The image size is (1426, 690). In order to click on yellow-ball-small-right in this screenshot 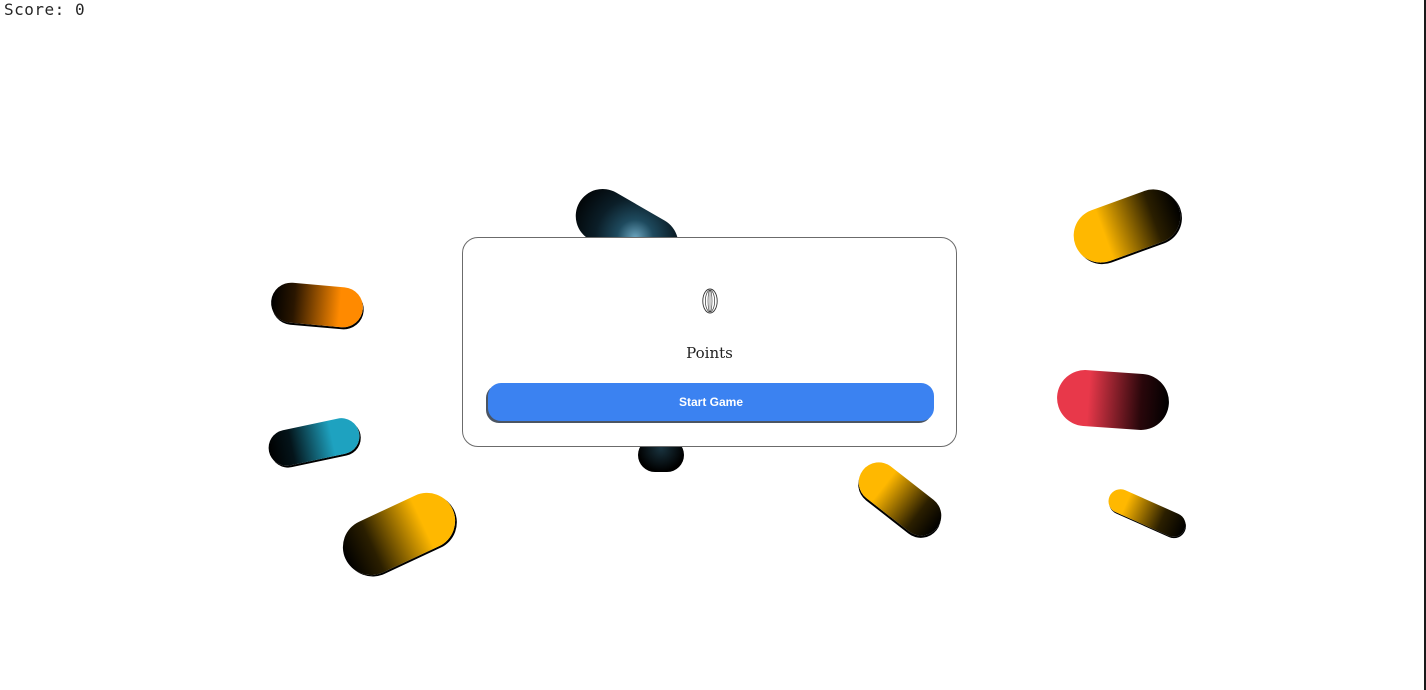, I will do `click(1147, 513)`.